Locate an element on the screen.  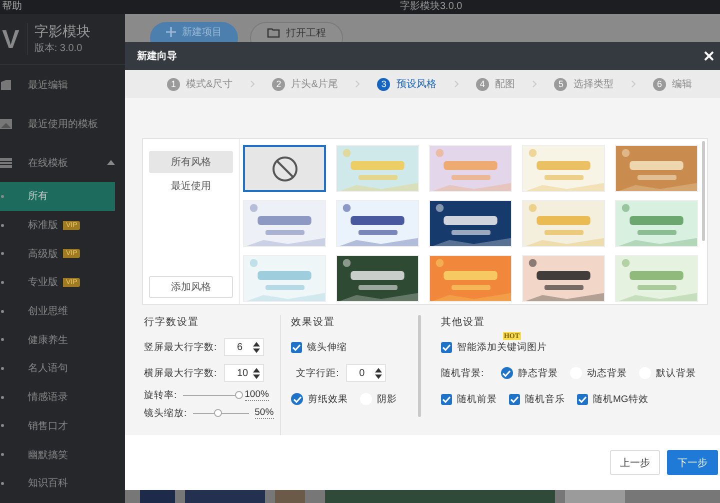
radio-label: 阴影 is located at coordinates (387, 399).